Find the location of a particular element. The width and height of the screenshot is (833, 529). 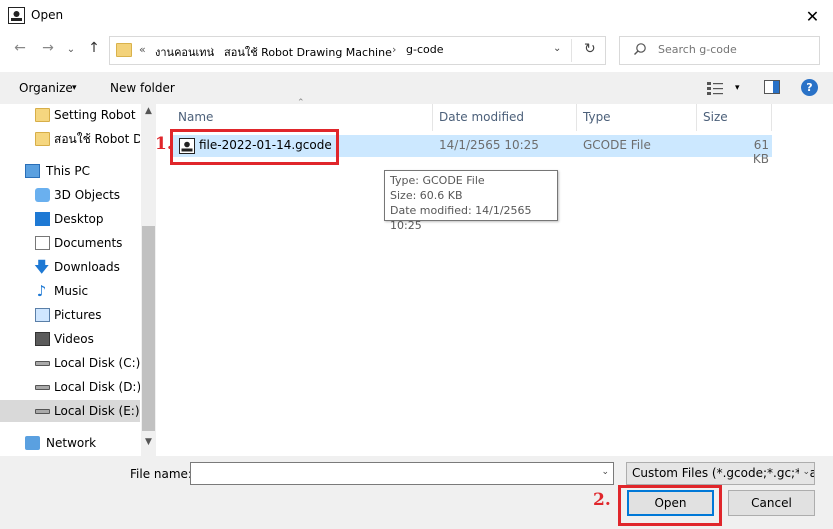

nav-item-label: สอนใช้ Robot Dra is located at coordinates (97, 139).